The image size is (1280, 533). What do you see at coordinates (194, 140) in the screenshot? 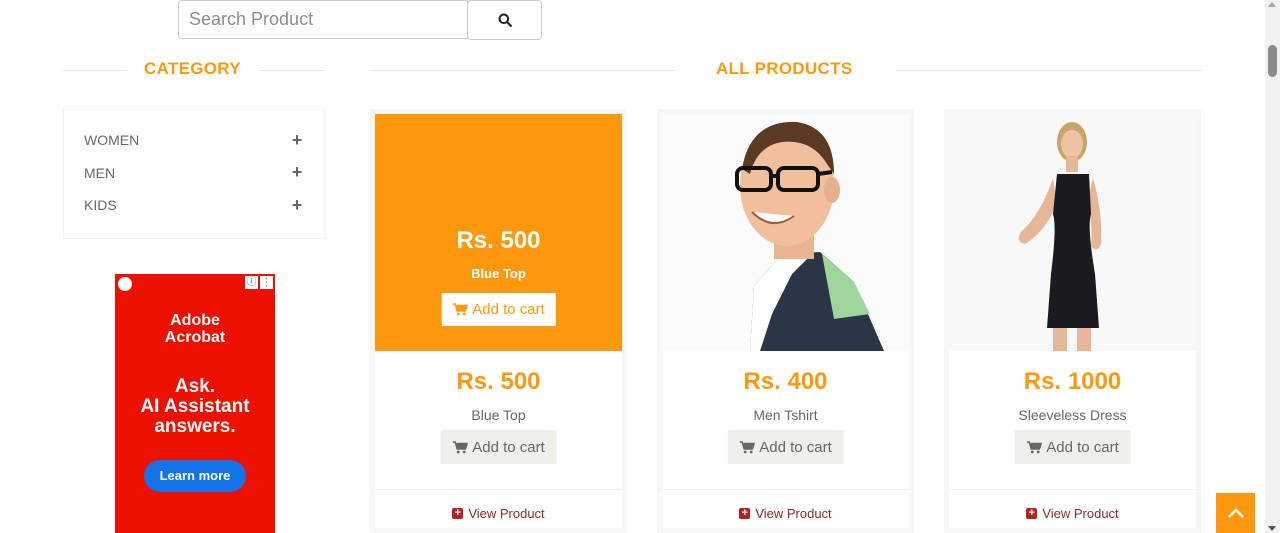
I see `category-item-women: WOMEN +` at bounding box center [194, 140].